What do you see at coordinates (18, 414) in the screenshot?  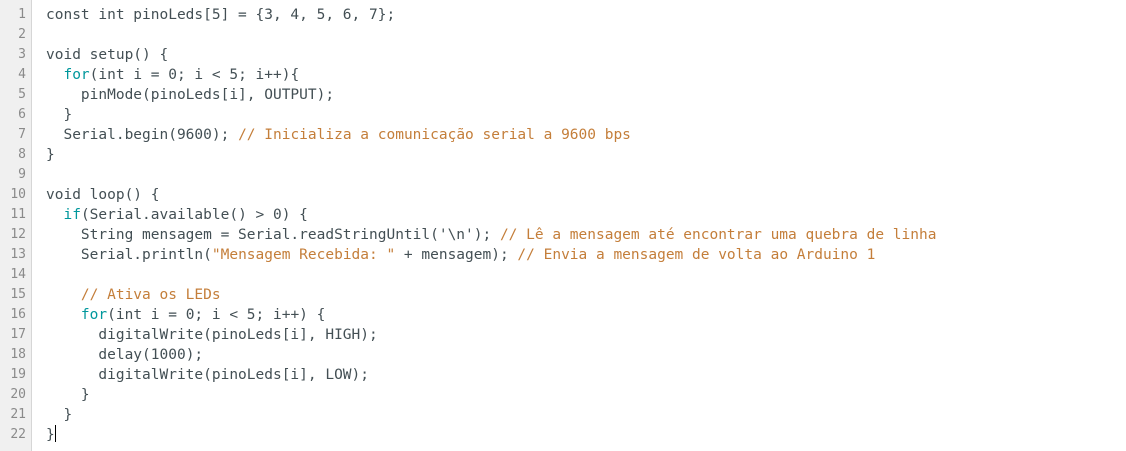 I see `line-number: 21` at bounding box center [18, 414].